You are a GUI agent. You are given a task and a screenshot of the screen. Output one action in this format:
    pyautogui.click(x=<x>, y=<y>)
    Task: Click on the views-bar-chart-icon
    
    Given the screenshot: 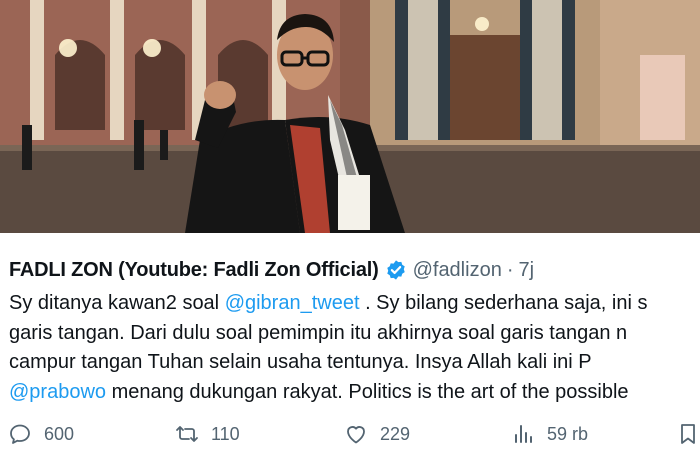 What is the action you would take?
    pyautogui.click(x=523, y=434)
    